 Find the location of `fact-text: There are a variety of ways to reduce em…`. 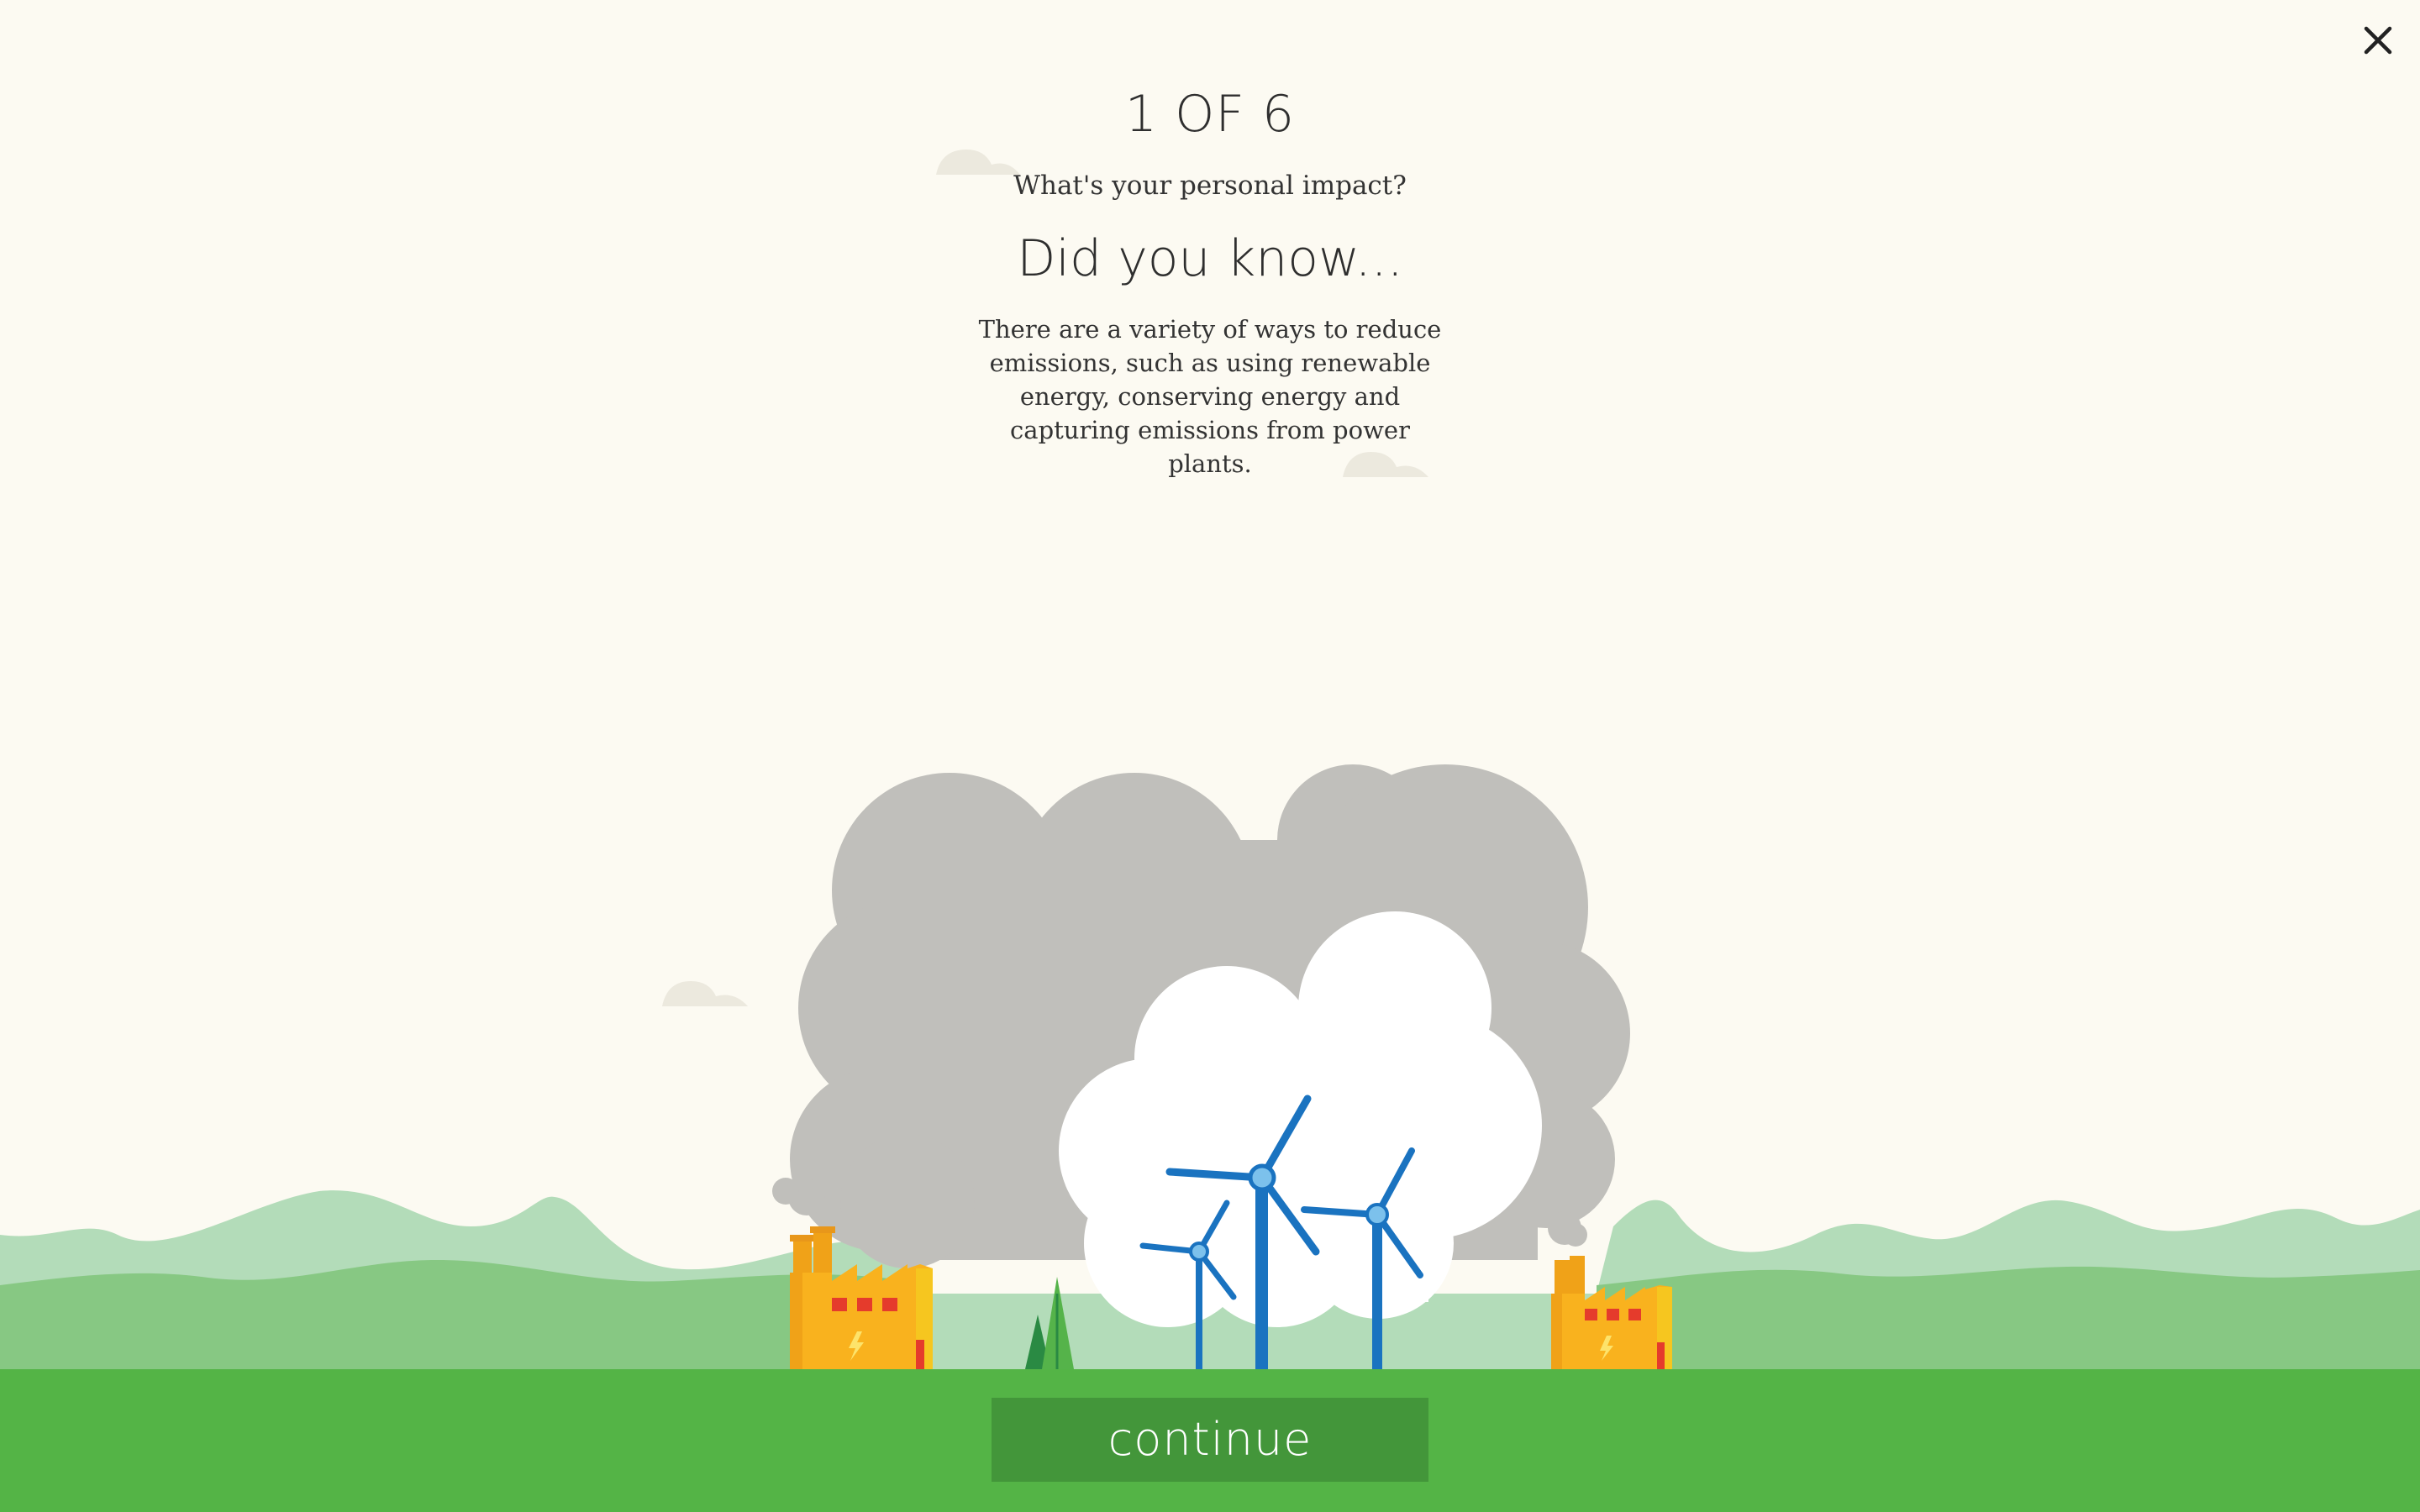

fact-text: There are a variety of ways to reduce em… is located at coordinates (1210, 396).